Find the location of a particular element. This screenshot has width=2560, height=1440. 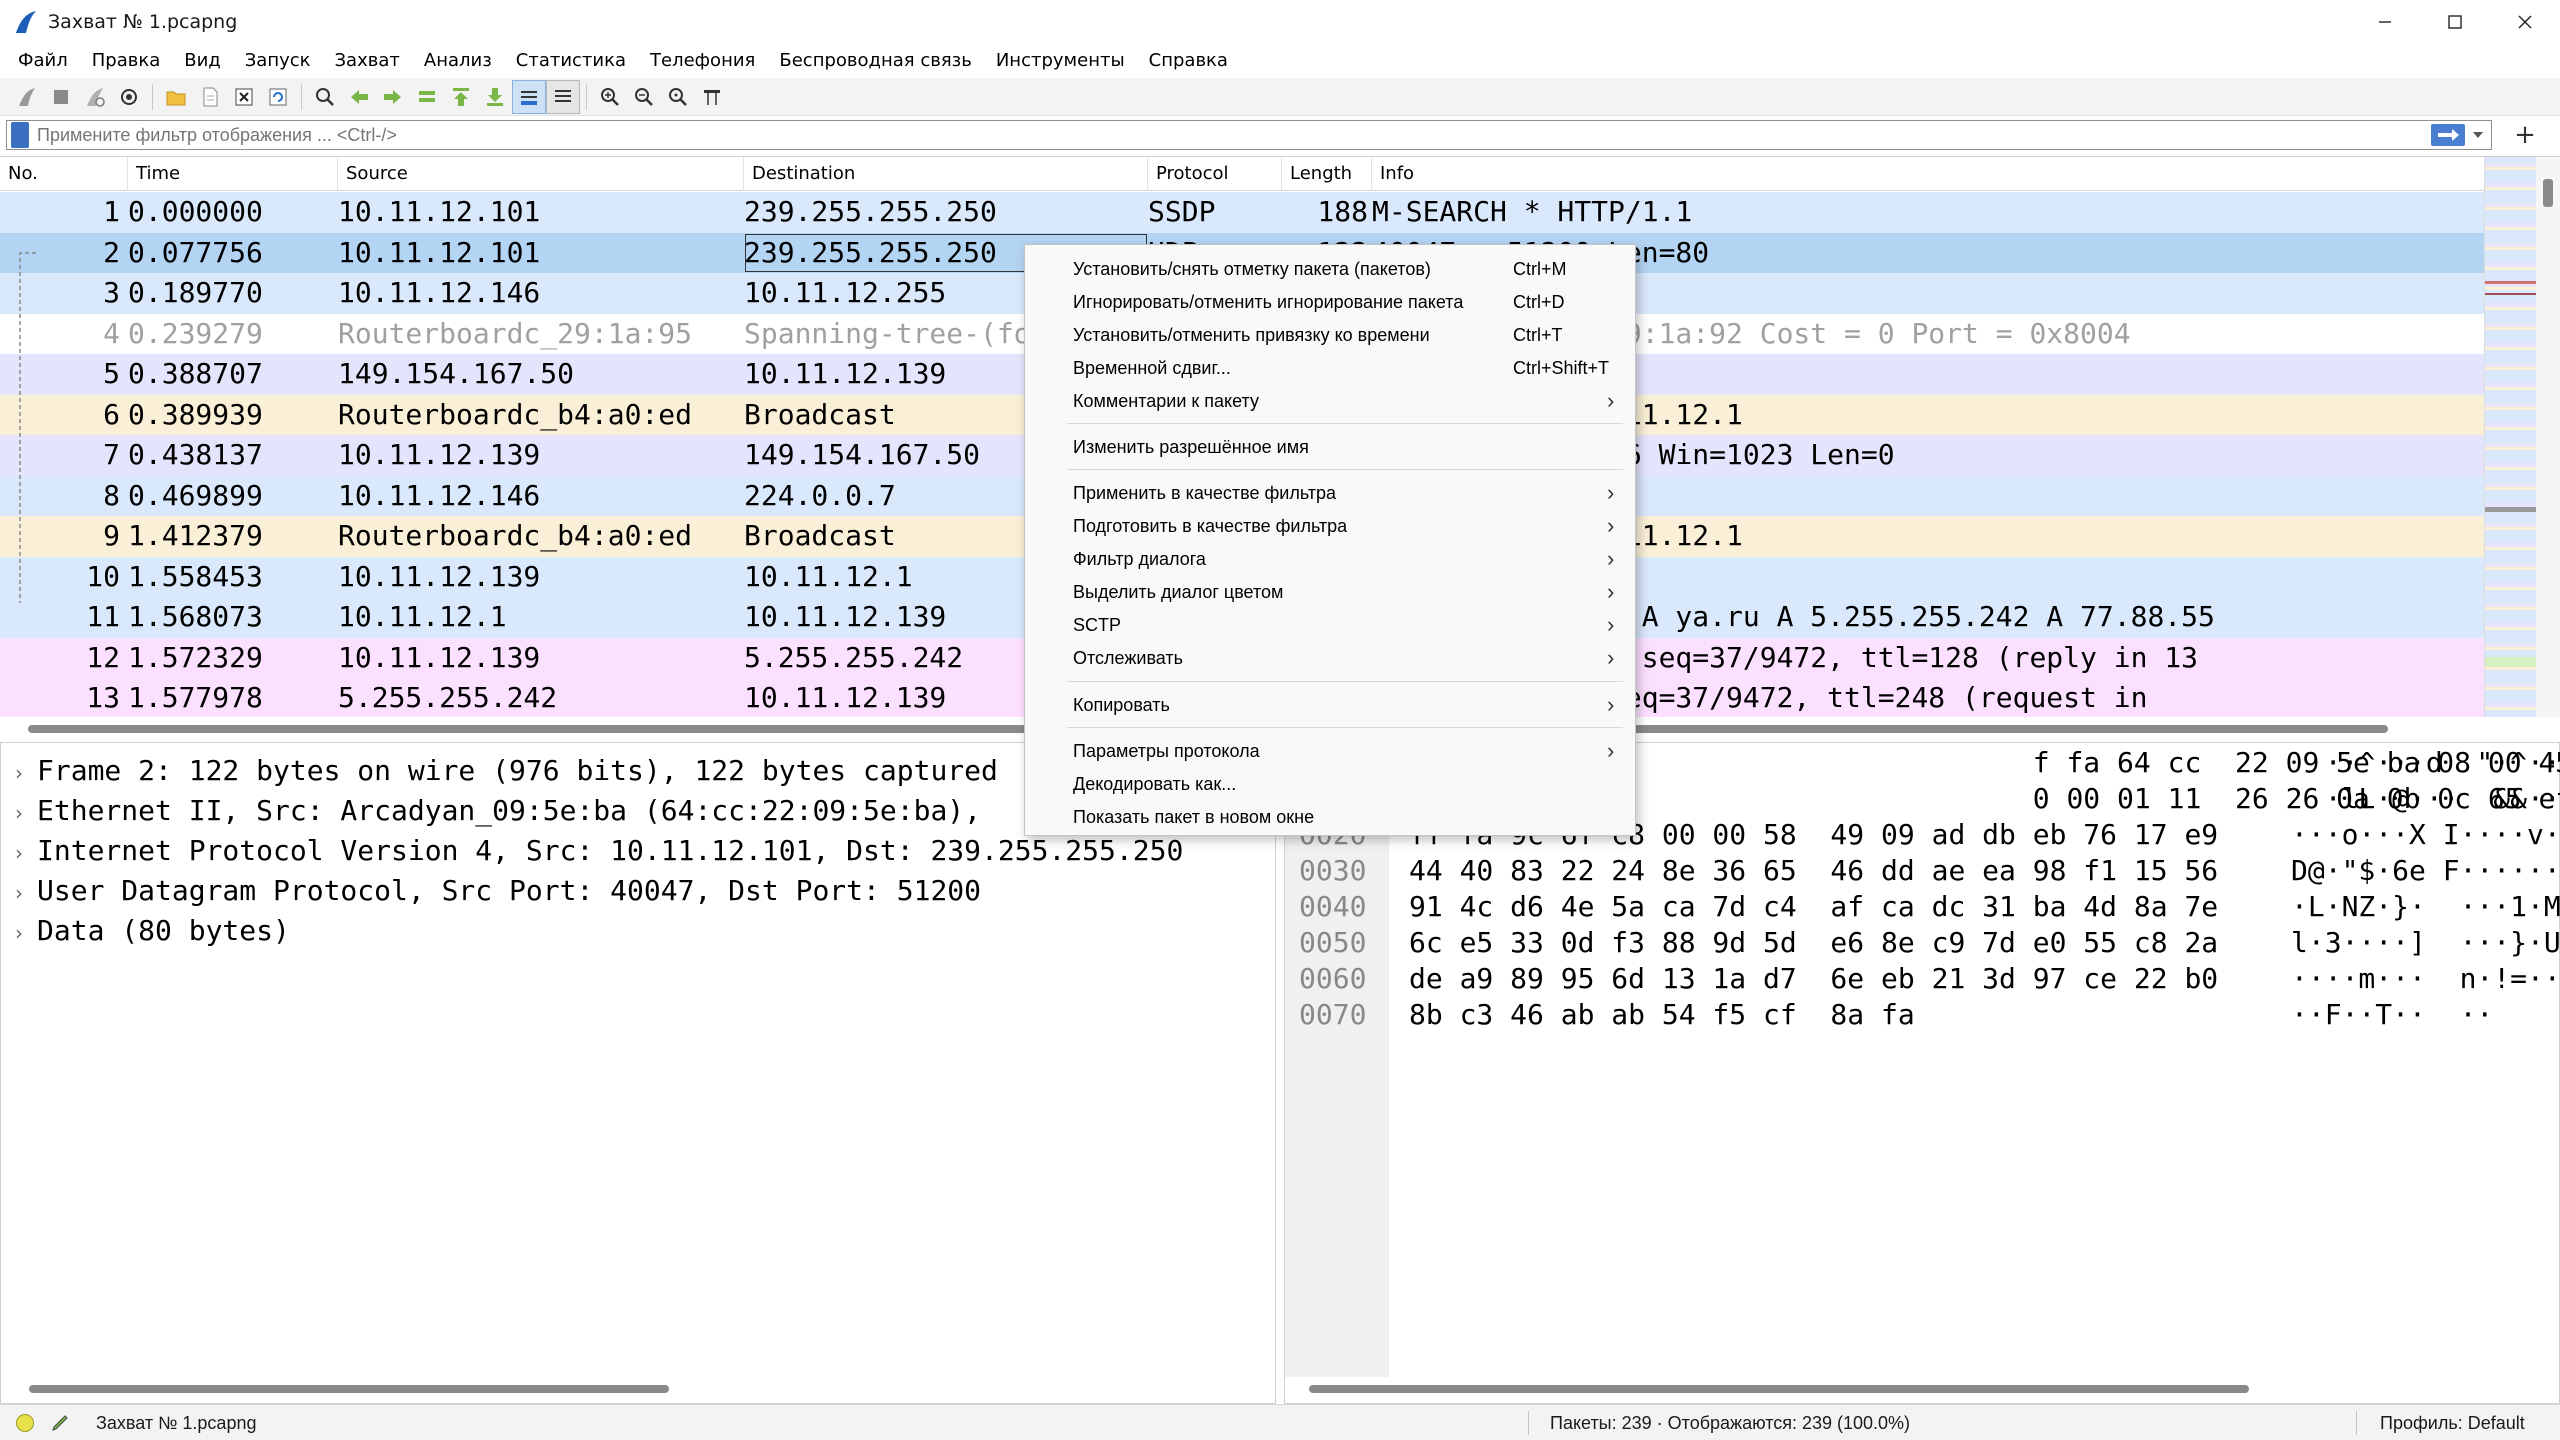

tree-item-data: › Data (80 bytes) is located at coordinates (145, 931).